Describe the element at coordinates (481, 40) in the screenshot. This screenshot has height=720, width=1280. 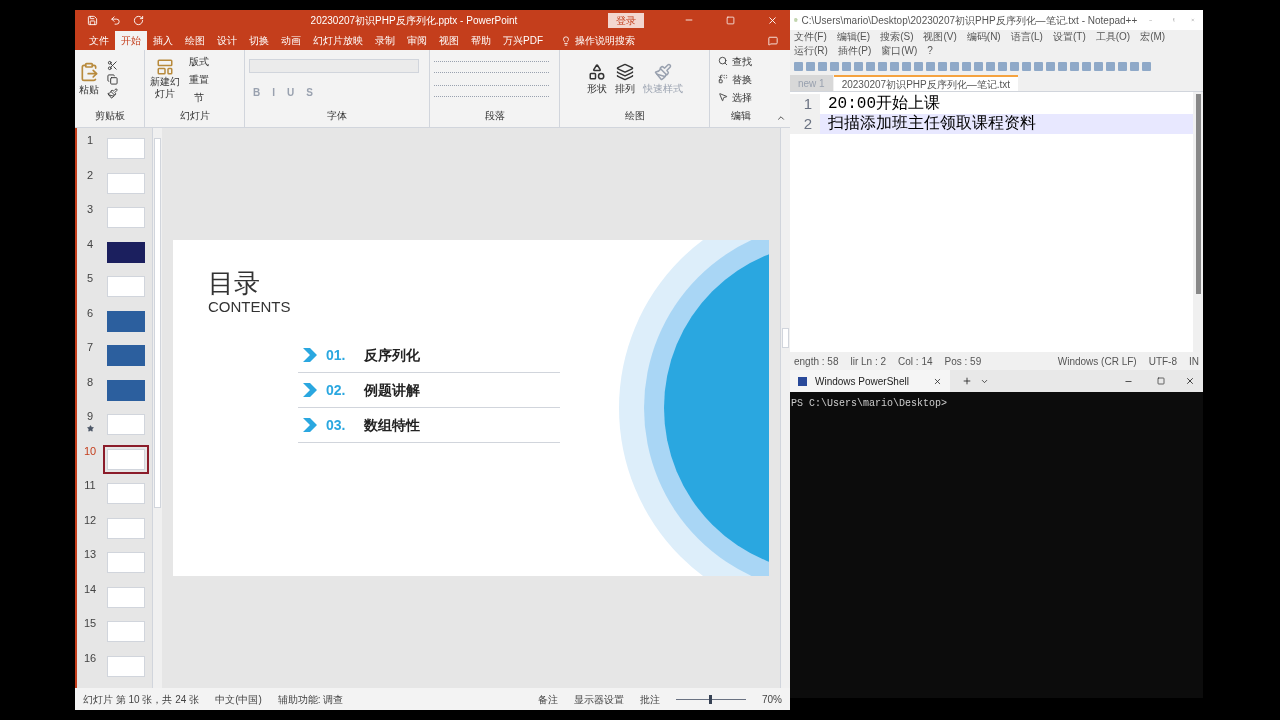
I see `ribbon-tab: 帮助` at that location.